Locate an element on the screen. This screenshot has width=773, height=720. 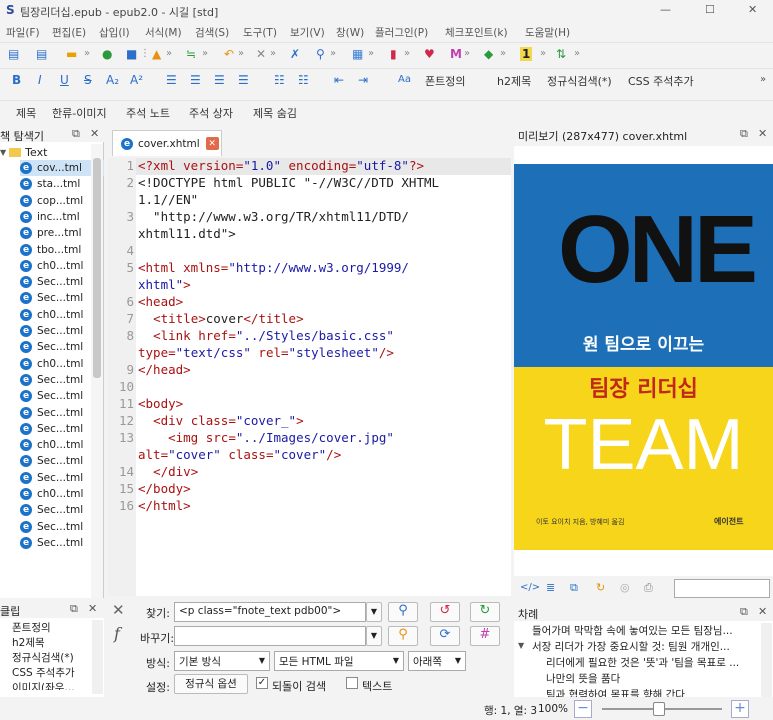
clip-item: 폰트정의 is located at coordinates (31, 627).